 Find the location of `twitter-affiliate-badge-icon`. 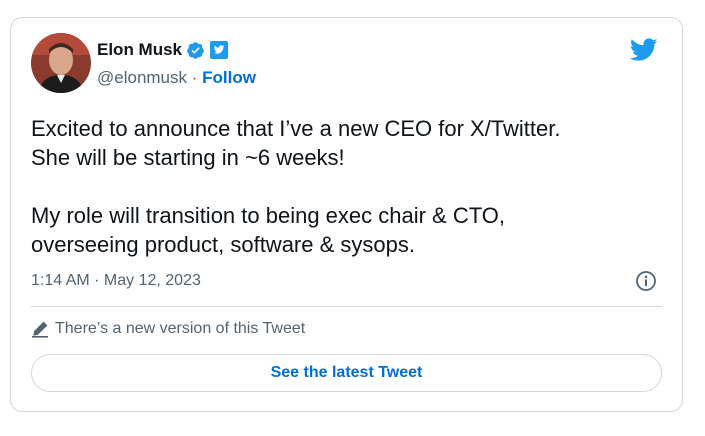

twitter-affiliate-badge-icon is located at coordinates (219, 50).